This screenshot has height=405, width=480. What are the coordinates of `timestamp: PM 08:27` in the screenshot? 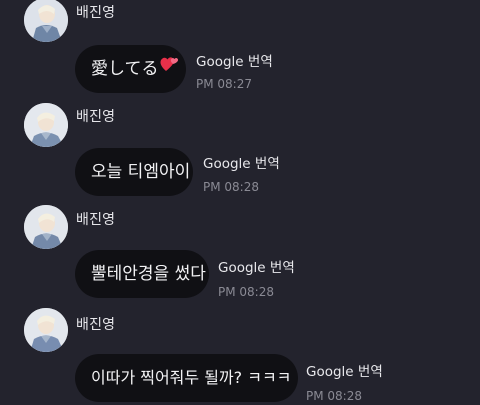 It's located at (224, 84).